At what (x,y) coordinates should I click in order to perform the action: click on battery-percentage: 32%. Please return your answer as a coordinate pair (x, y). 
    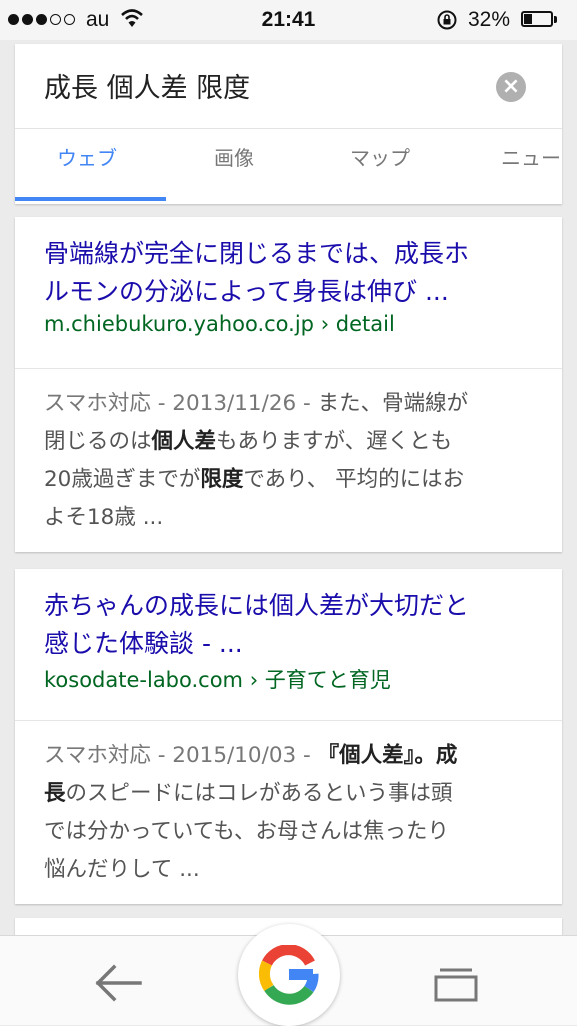
    Looking at the image, I should click on (489, 19).